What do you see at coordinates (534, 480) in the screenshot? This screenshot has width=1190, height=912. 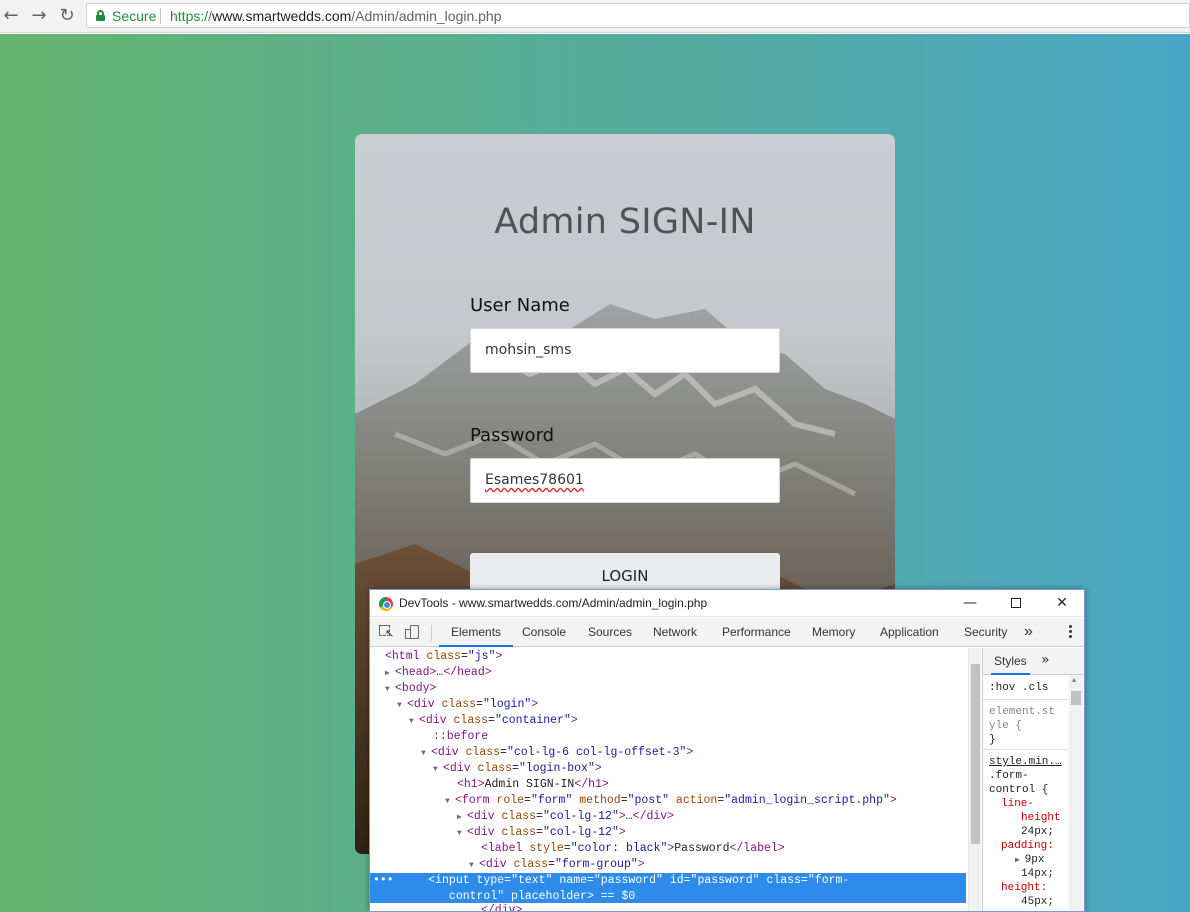 I see `password-value: Esames78601` at bounding box center [534, 480].